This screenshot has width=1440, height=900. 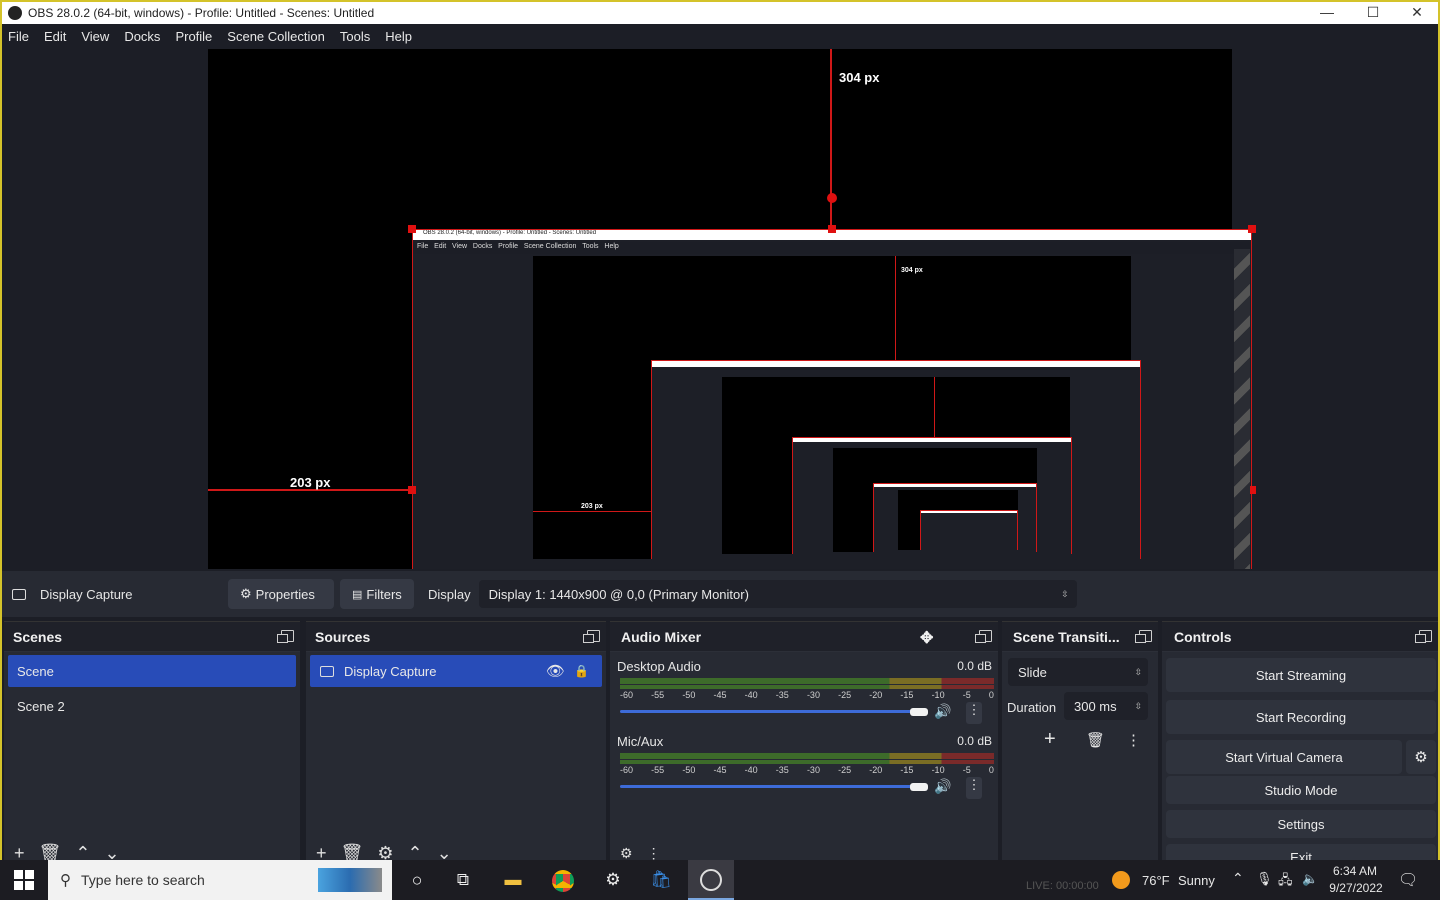 I want to click on windows-start-icon, so click(x=24, y=880).